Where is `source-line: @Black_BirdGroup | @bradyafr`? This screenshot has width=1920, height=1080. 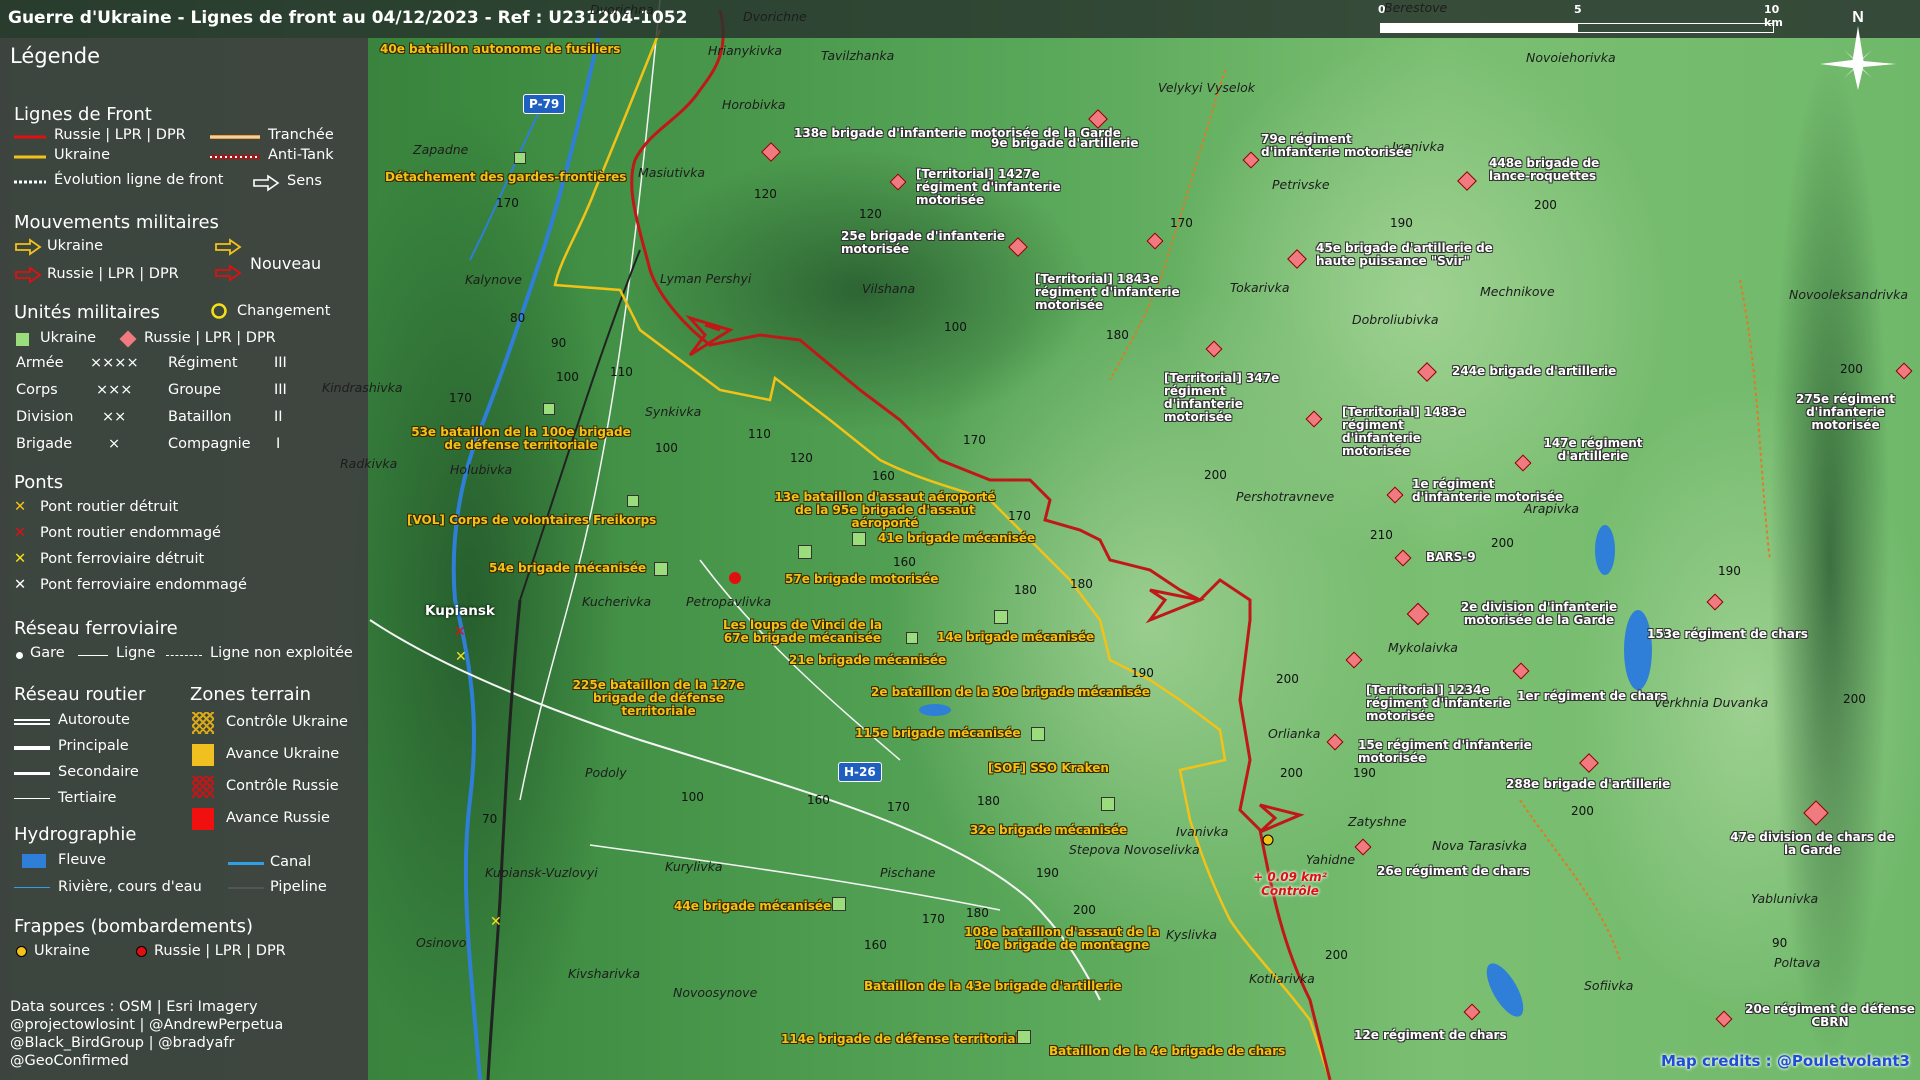
source-line: @Black_BirdGroup | @bradyafr is located at coordinates (122, 1043).